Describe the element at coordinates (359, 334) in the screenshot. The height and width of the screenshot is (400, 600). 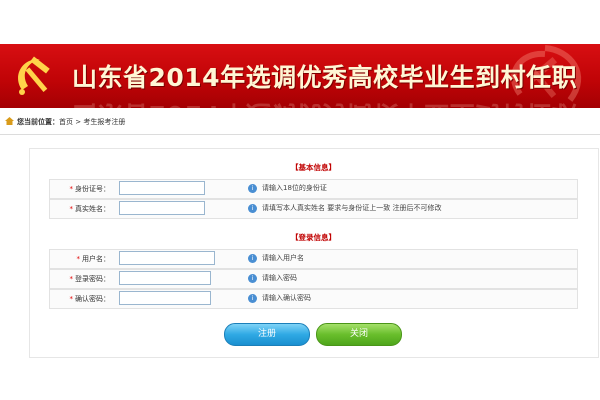
I see `close-button: 关闭` at that location.